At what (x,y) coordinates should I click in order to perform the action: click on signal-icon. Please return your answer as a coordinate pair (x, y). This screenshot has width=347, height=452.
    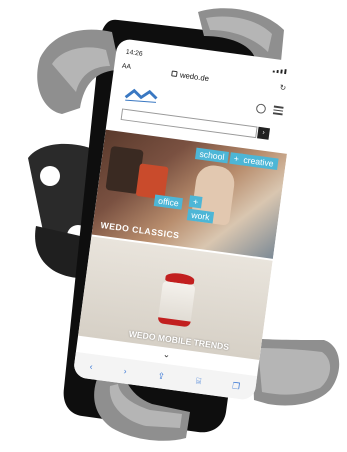
    Looking at the image, I should click on (279, 71).